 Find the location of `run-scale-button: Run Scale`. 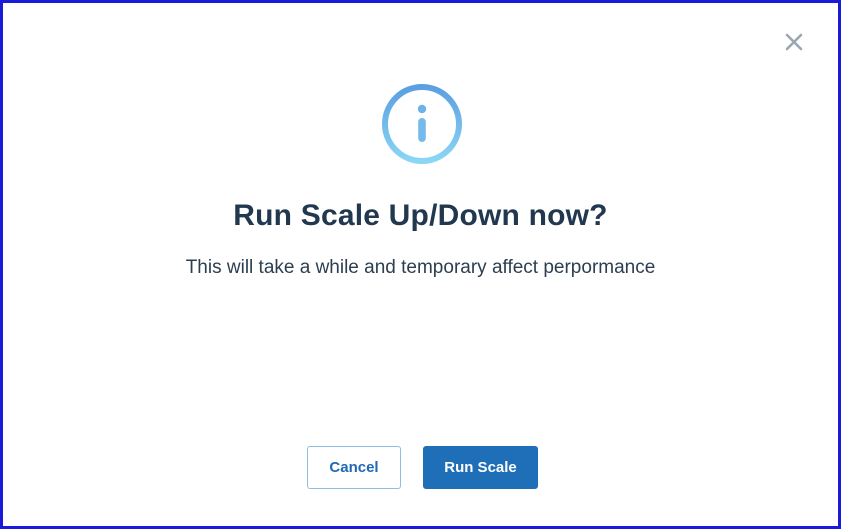

run-scale-button: Run Scale is located at coordinates (480, 467).